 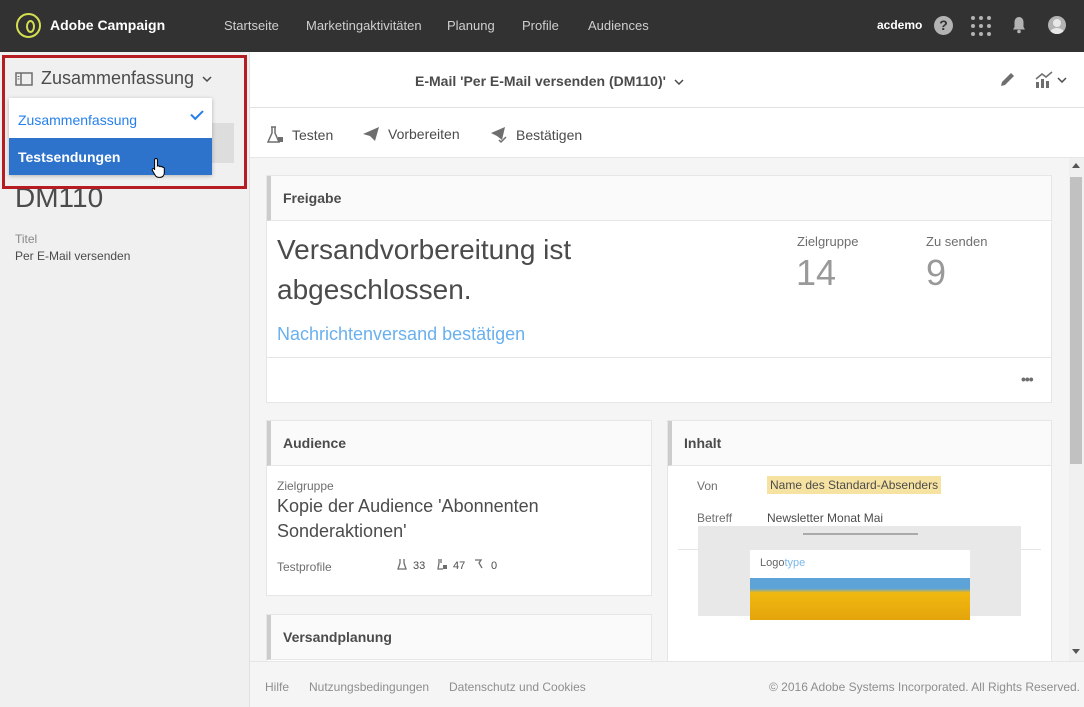 What do you see at coordinates (471, 25) in the screenshot?
I see `nav-planning: Planung` at bounding box center [471, 25].